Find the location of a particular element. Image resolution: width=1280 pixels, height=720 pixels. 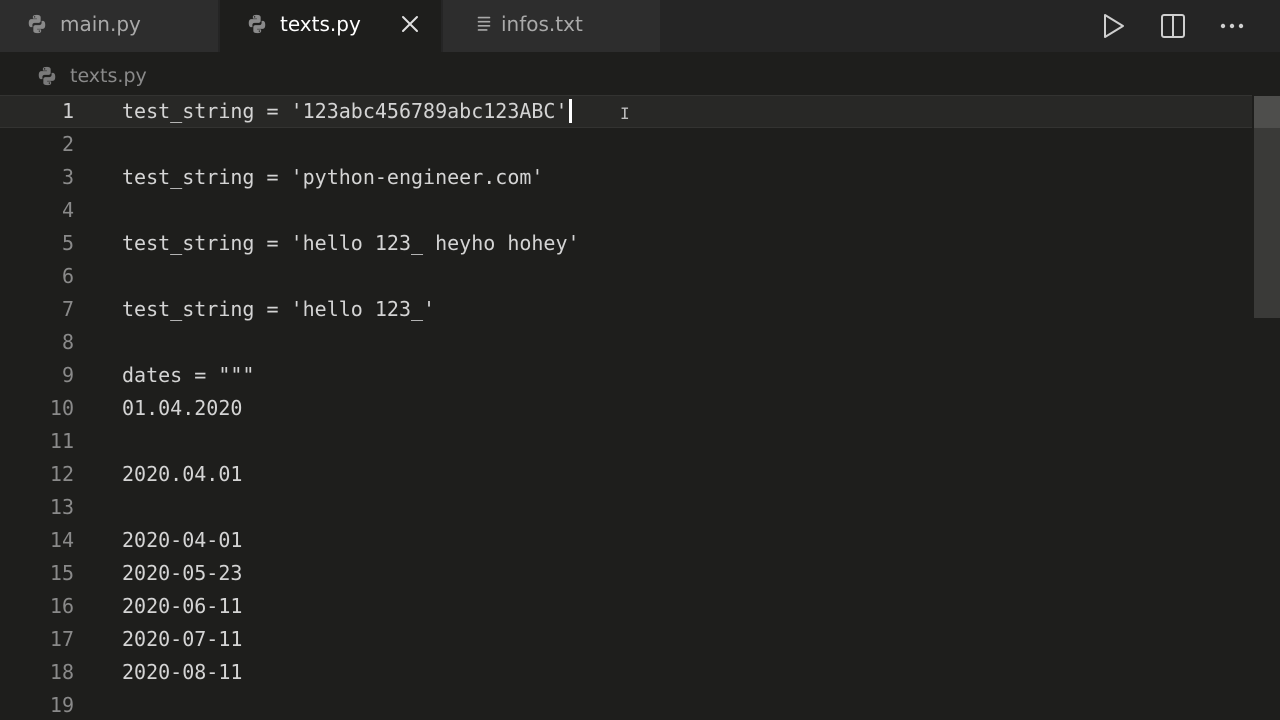

code-text: 2020-08-11 is located at coordinates (182, 672).